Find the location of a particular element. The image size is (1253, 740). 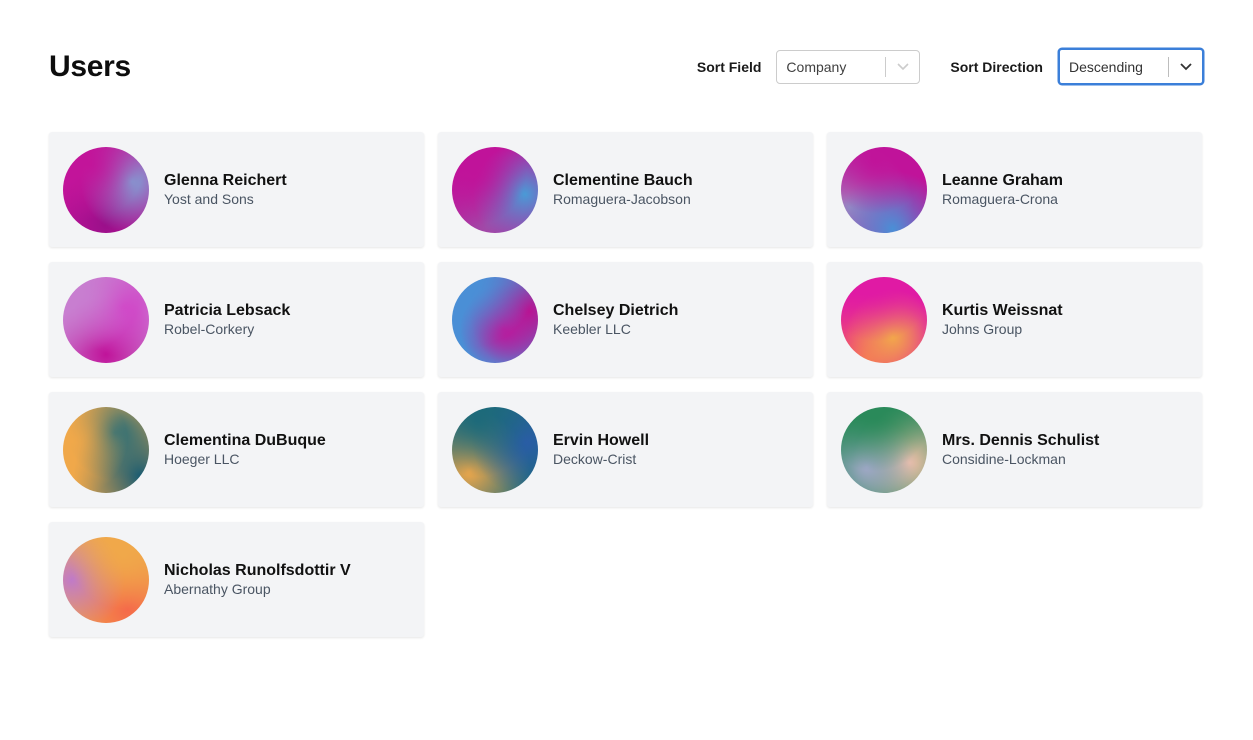

user-name: Nicholas Runolfsdottir V is located at coordinates (257, 570).